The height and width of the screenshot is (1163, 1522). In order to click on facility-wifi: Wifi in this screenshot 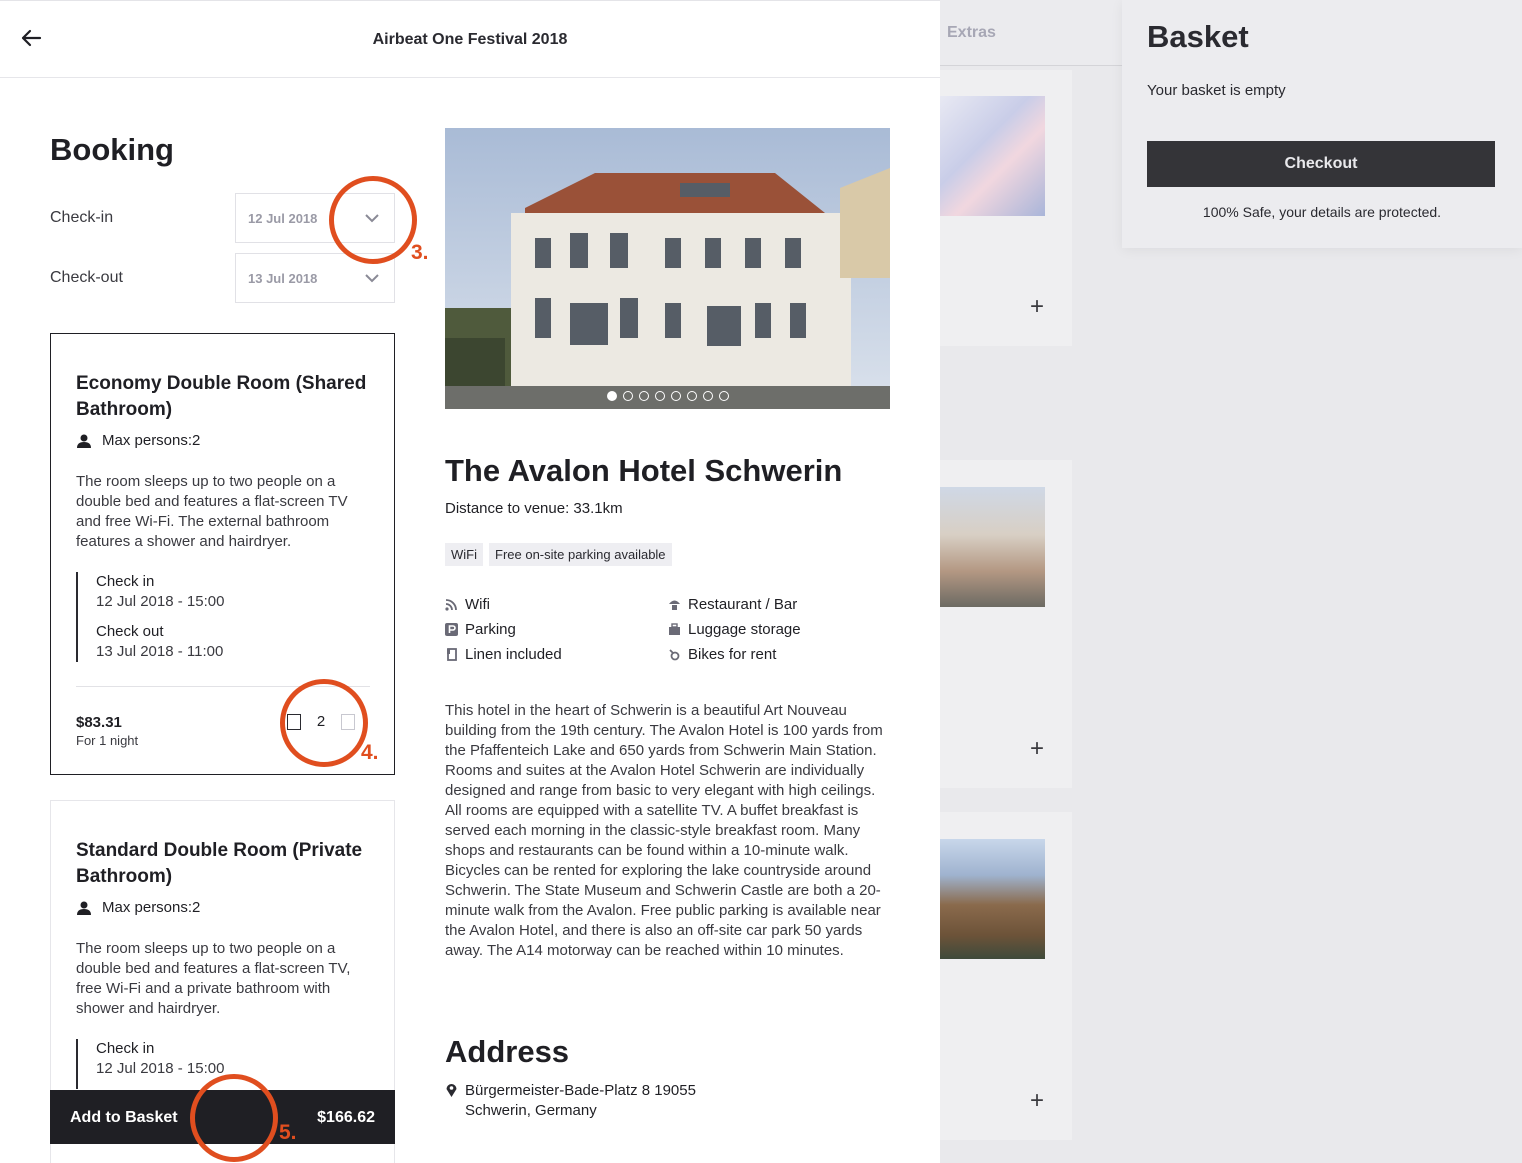, I will do `click(467, 604)`.